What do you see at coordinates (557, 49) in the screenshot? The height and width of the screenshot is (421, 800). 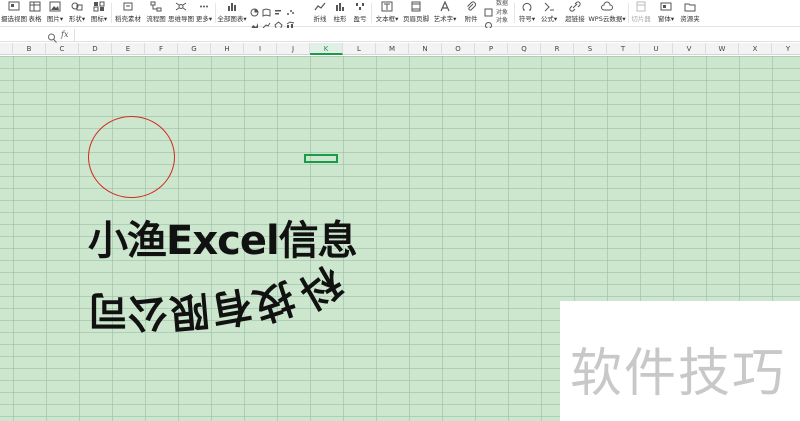 I see `column-header-r: R` at bounding box center [557, 49].